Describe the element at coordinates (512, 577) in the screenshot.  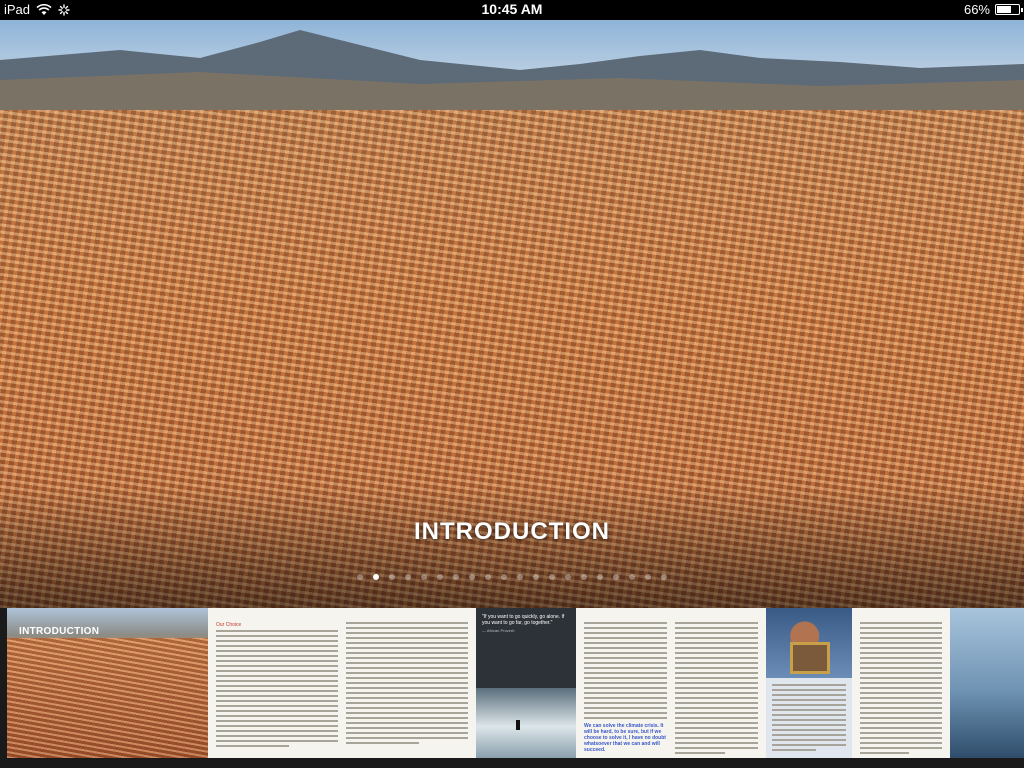
I see `page-indicator` at that location.